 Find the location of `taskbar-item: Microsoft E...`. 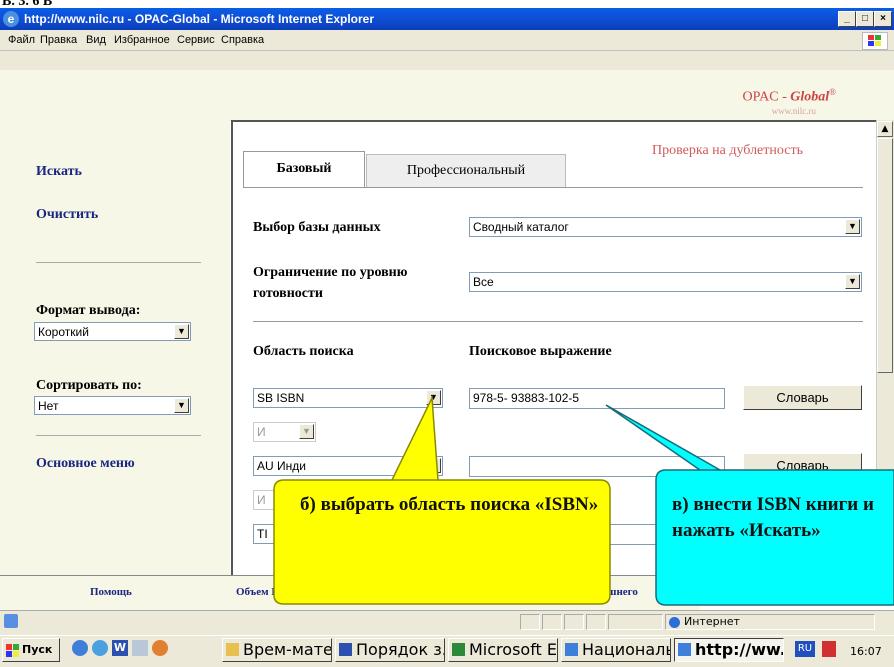

taskbar-item: Microsoft E... is located at coordinates (503, 650).